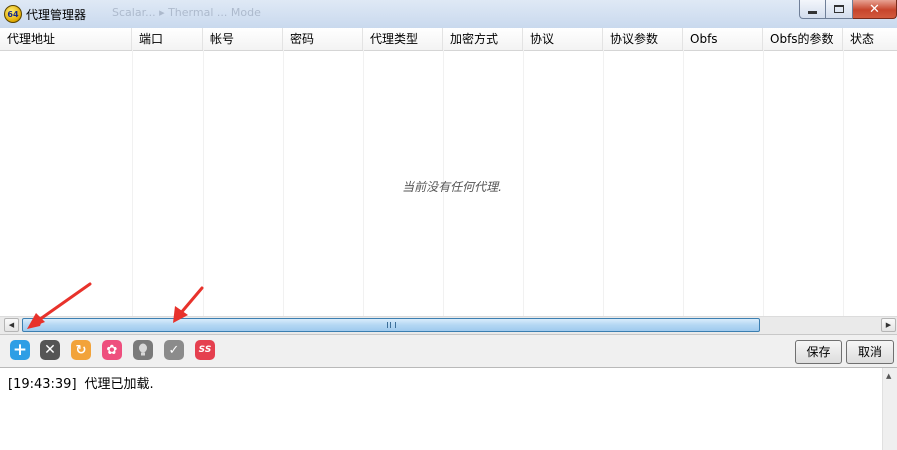  I want to click on app-icon: 64, so click(13, 14).